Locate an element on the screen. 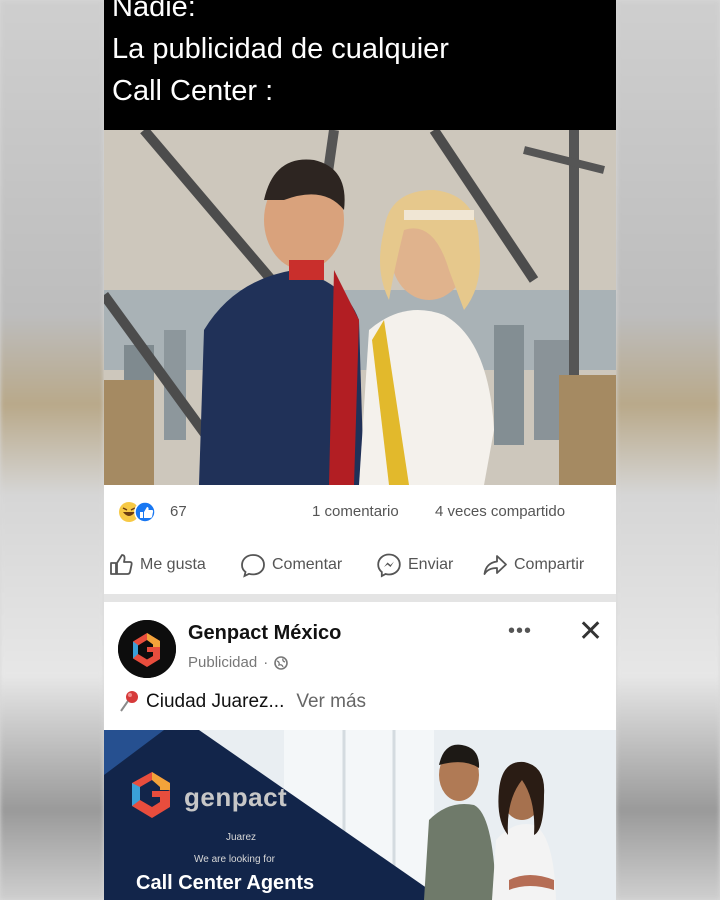 The image size is (720, 900). send-label: Enviar is located at coordinates (431, 564).